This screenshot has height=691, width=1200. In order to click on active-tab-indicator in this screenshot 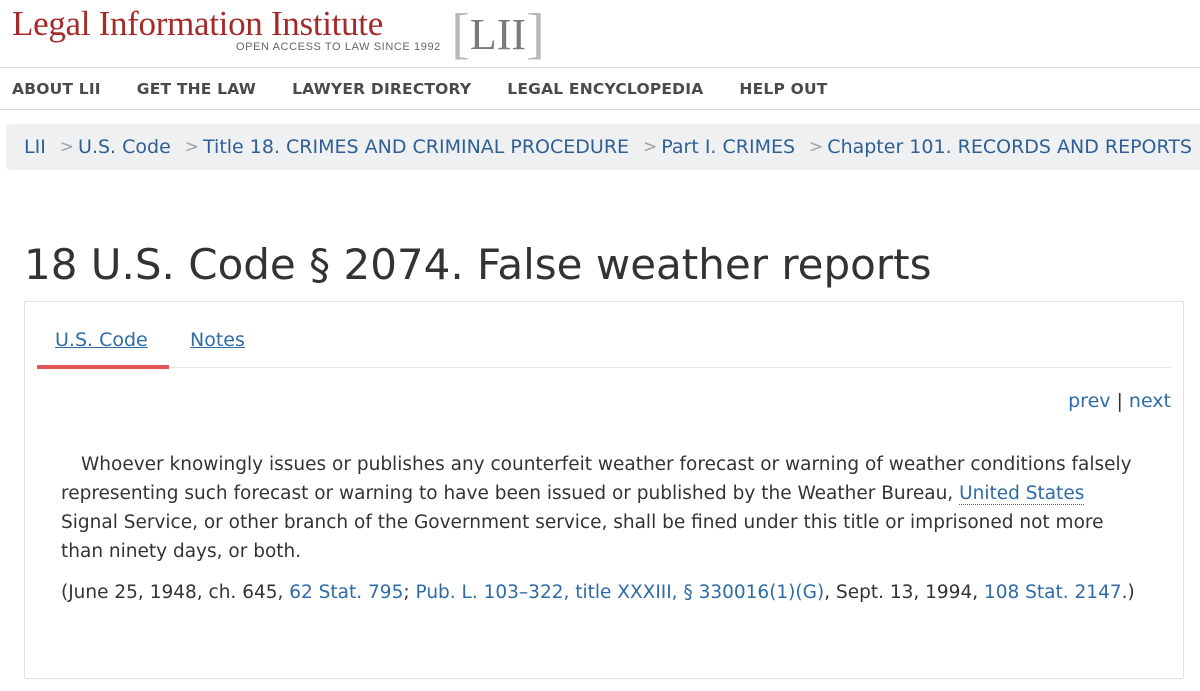, I will do `click(103, 367)`.